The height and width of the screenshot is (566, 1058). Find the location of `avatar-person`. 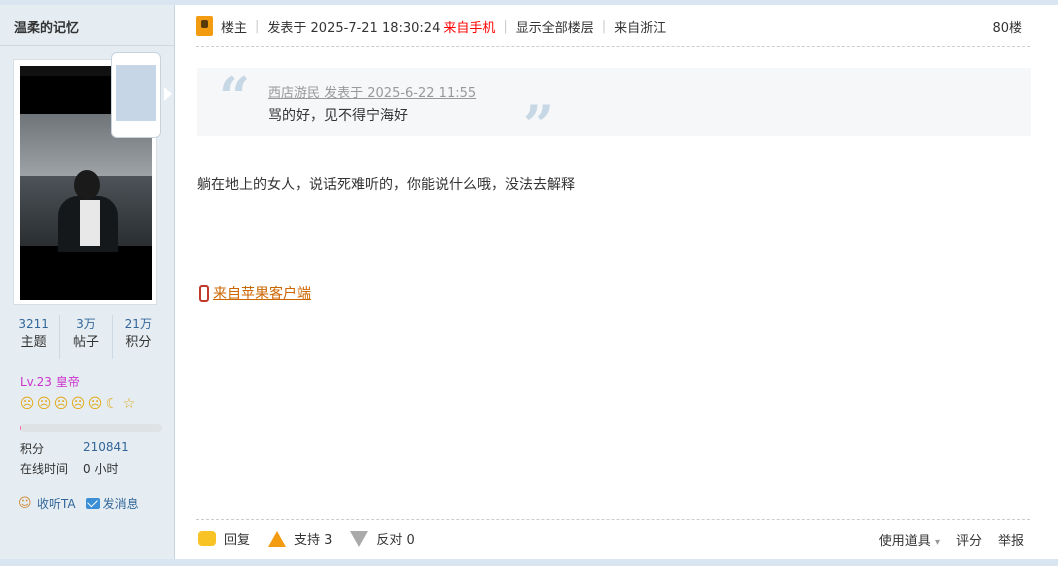

avatar-person is located at coordinates (88, 211).